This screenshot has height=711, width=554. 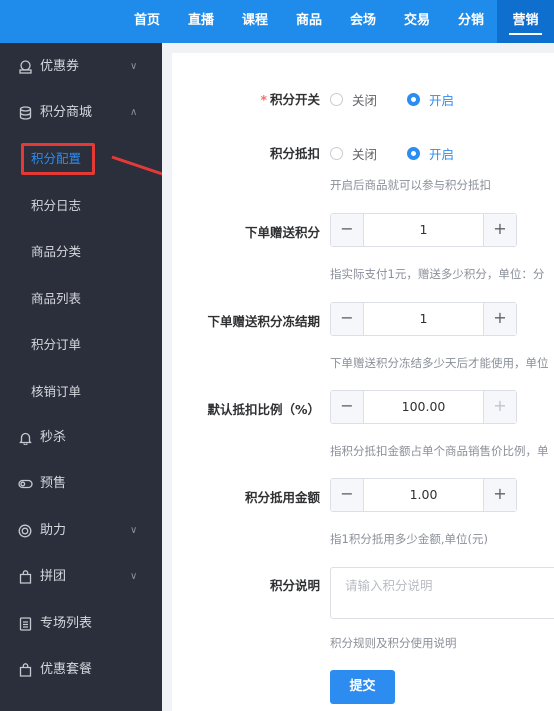 What do you see at coordinates (134, 112) in the screenshot?
I see `chevron-up-icon: ∧` at bounding box center [134, 112].